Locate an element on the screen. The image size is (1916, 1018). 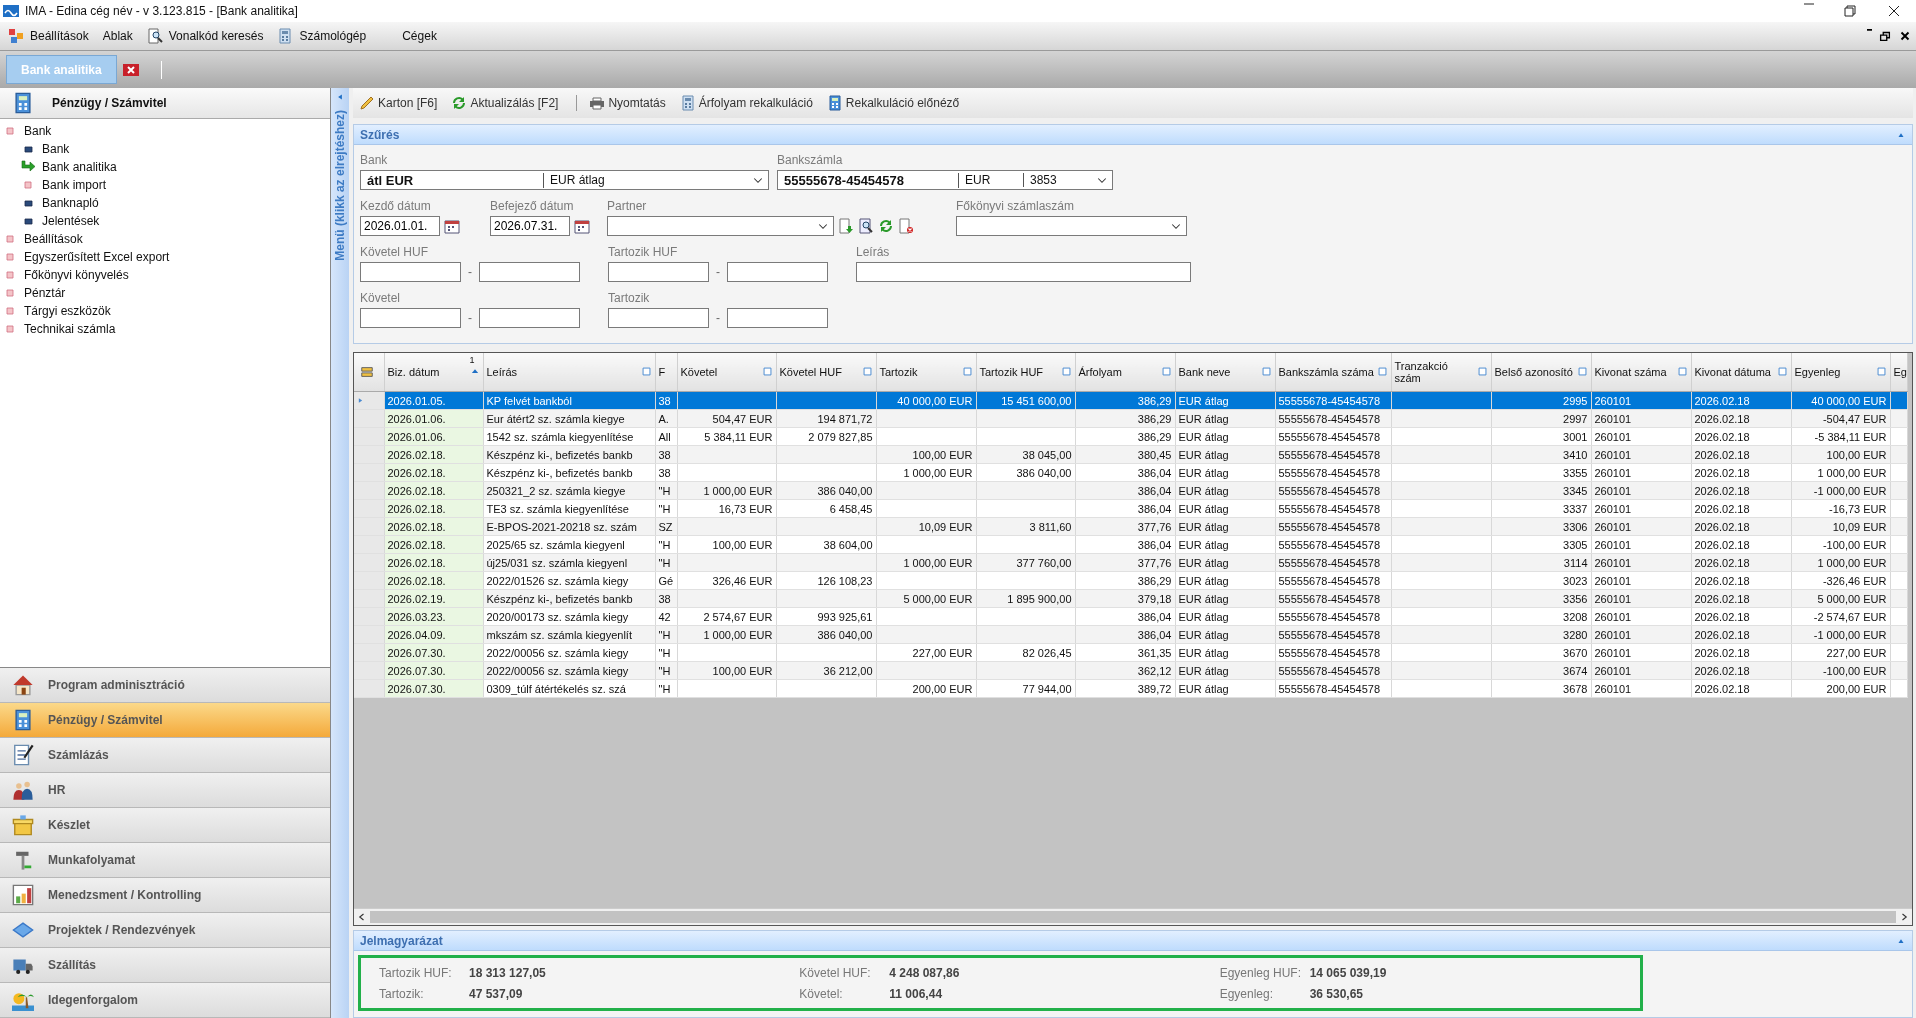
tree-item: Pénztár is located at coordinates (45, 293).